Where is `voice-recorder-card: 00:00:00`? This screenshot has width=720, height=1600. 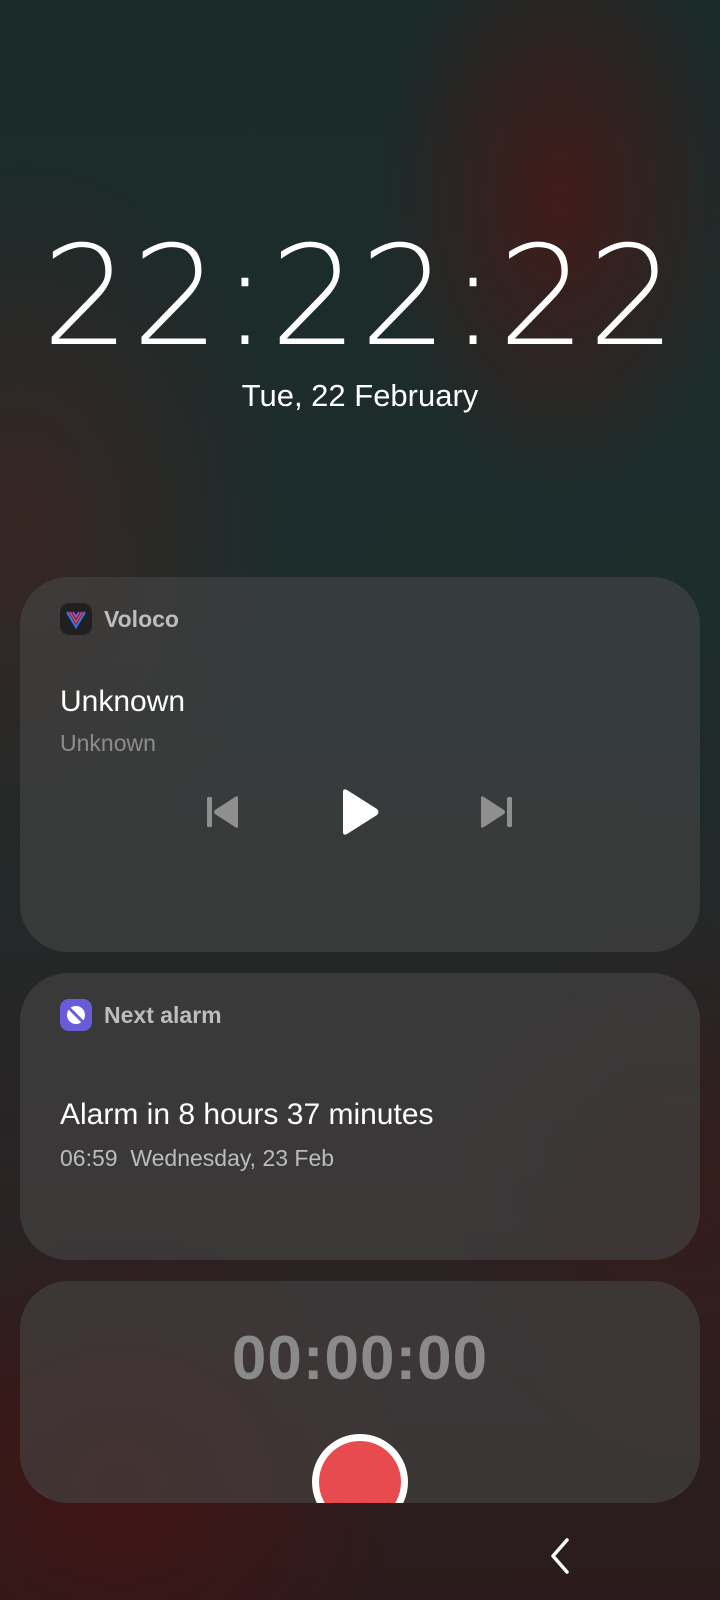 voice-recorder-card: 00:00:00 is located at coordinates (360, 1392).